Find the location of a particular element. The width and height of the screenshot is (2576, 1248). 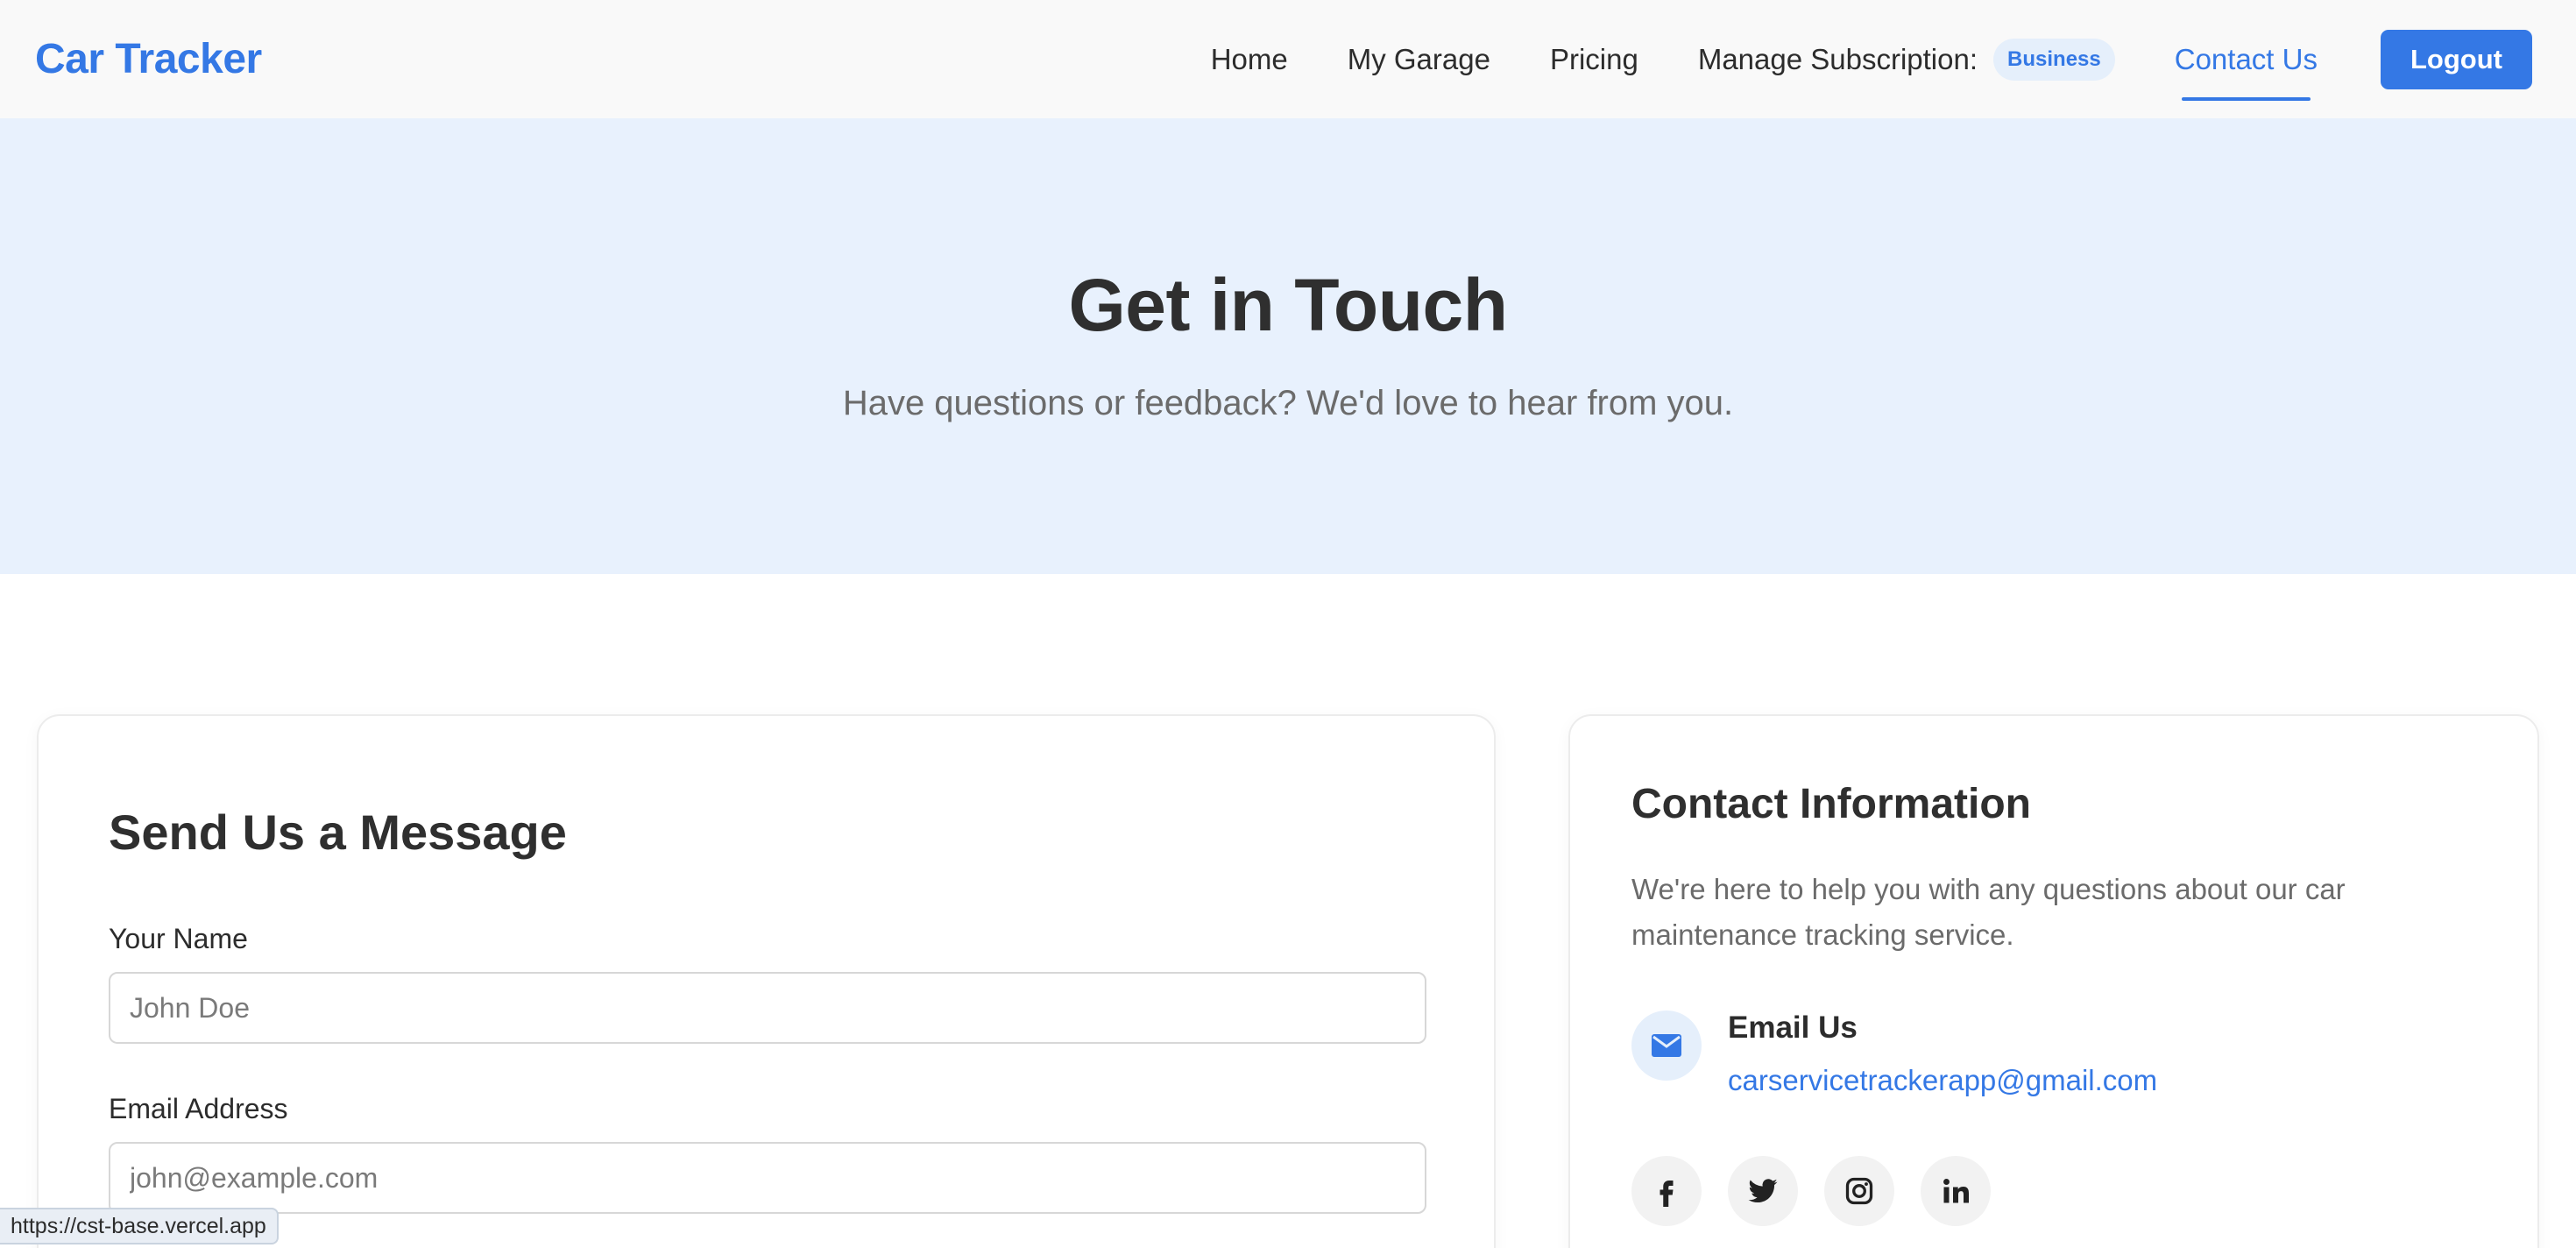

status-url: https://cst-base.vercel.app is located at coordinates (139, 1226).